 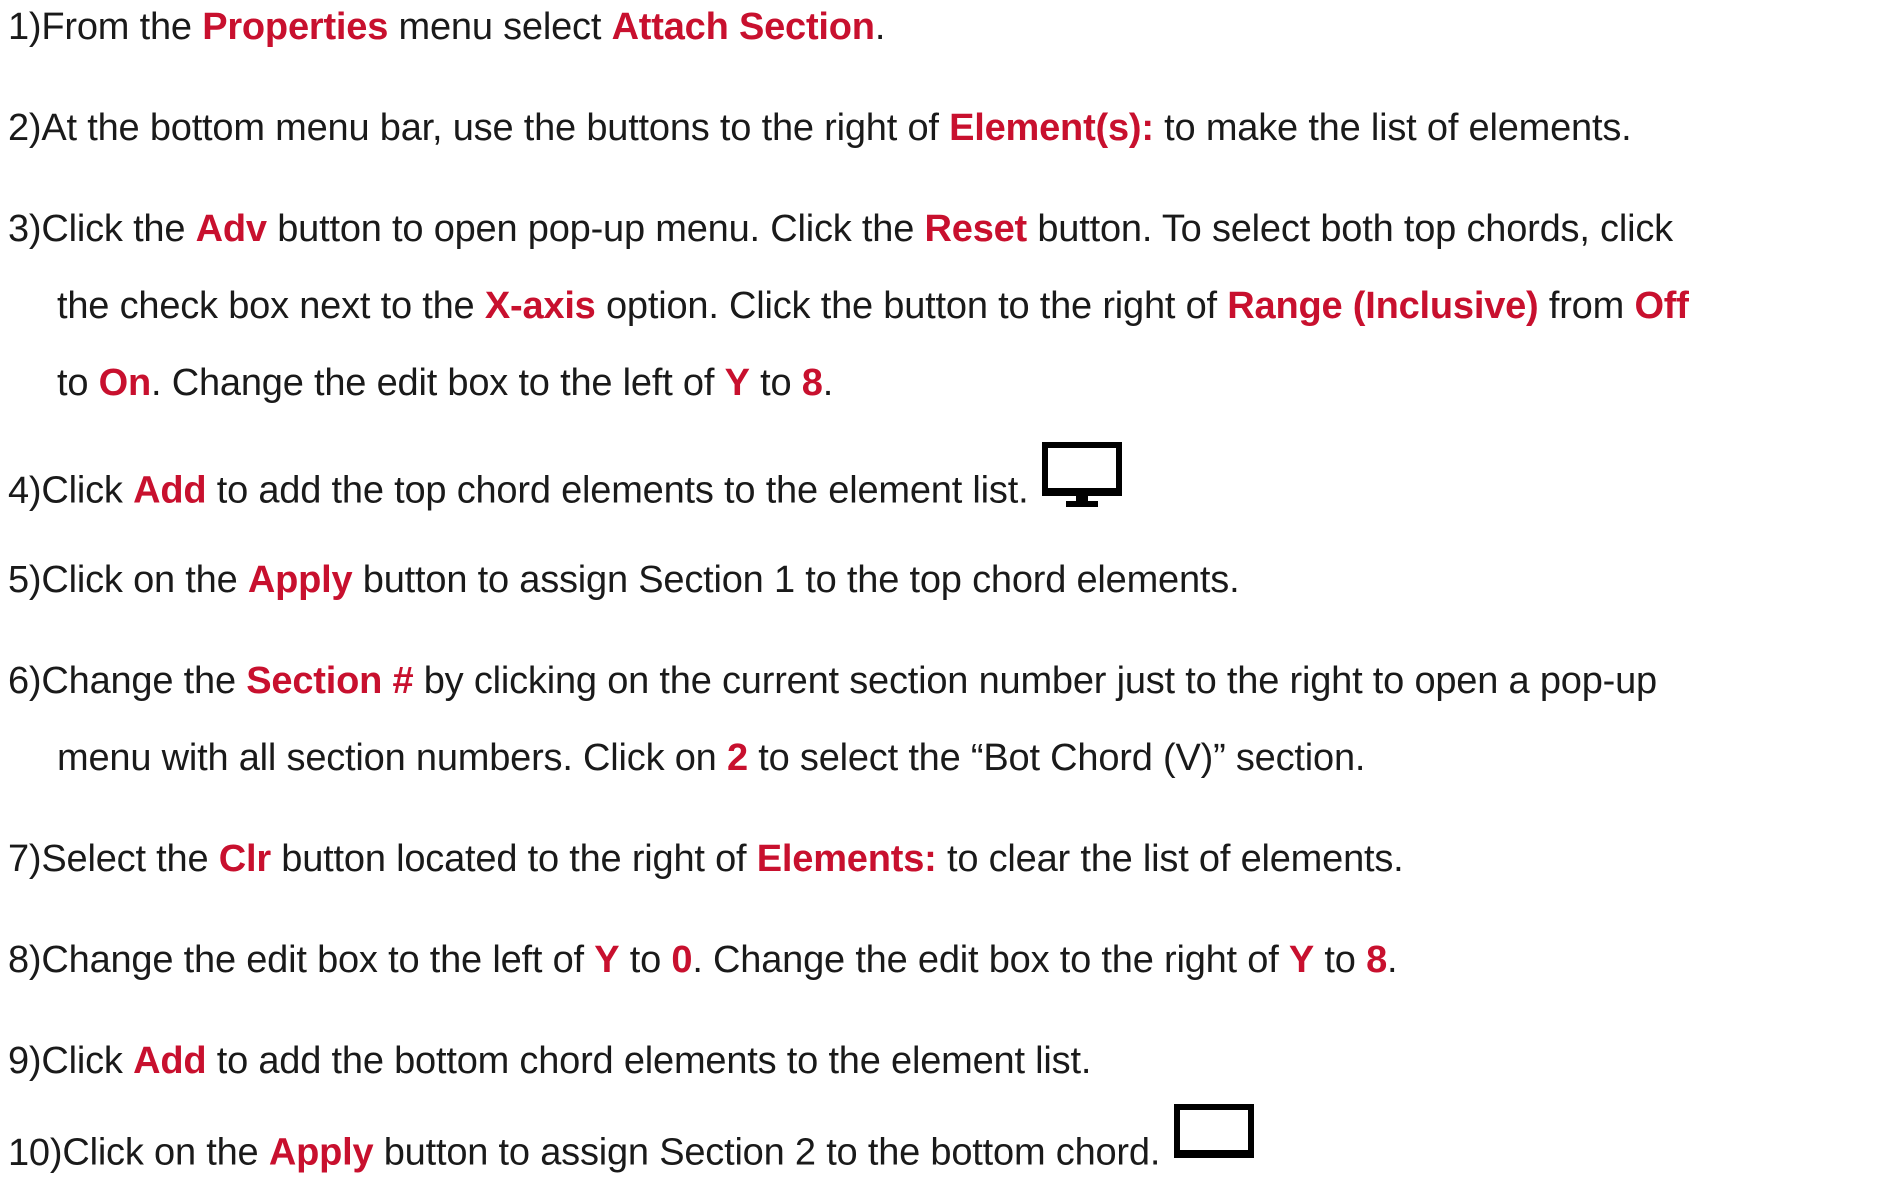 What do you see at coordinates (743, 27) in the screenshot?
I see `menu-attach-section: Attach Section` at bounding box center [743, 27].